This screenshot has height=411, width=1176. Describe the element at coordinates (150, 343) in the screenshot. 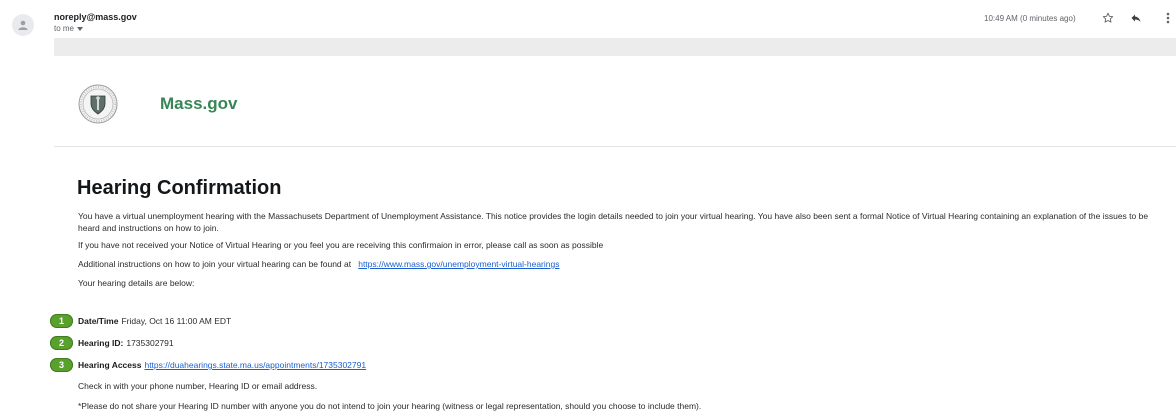

I see `hearing-id-value: 1735302791` at that location.